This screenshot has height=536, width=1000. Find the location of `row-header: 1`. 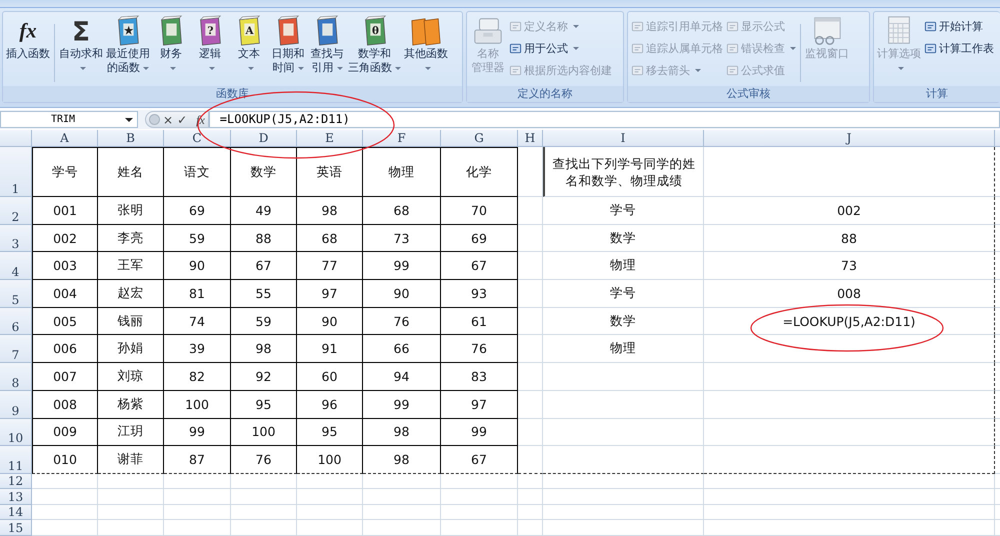

row-header: 1 is located at coordinates (16, 172).